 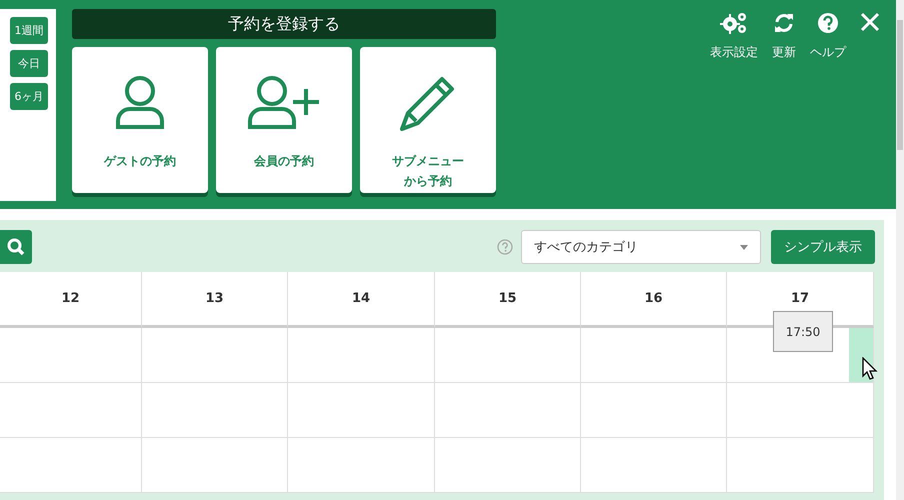 I want to click on gears-icon, so click(x=734, y=23).